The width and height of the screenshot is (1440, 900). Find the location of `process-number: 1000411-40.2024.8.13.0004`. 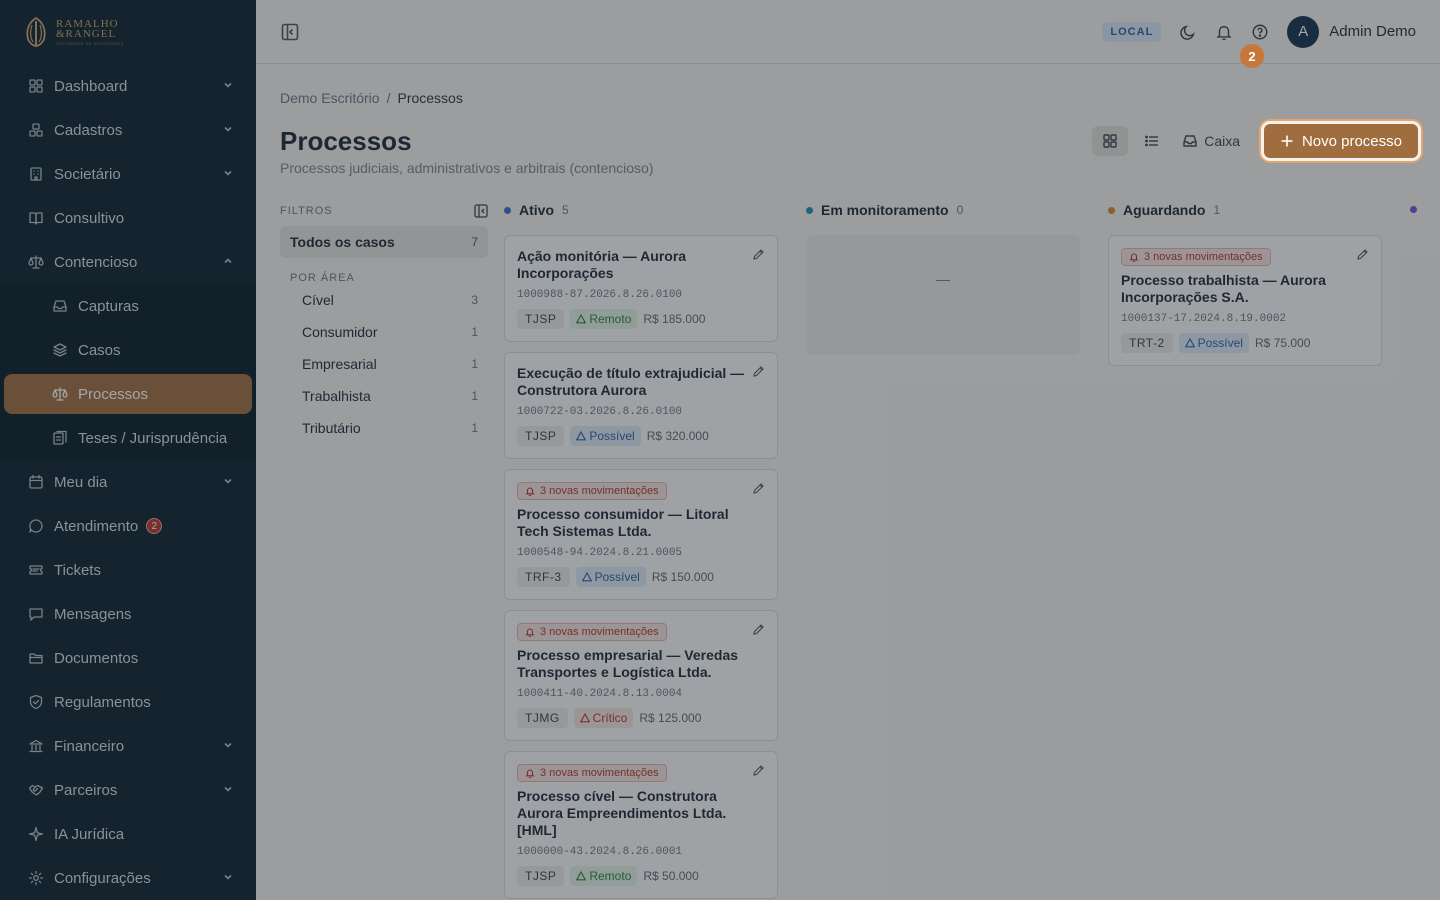

process-number: 1000411-40.2024.8.13.0004 is located at coordinates (600, 694).